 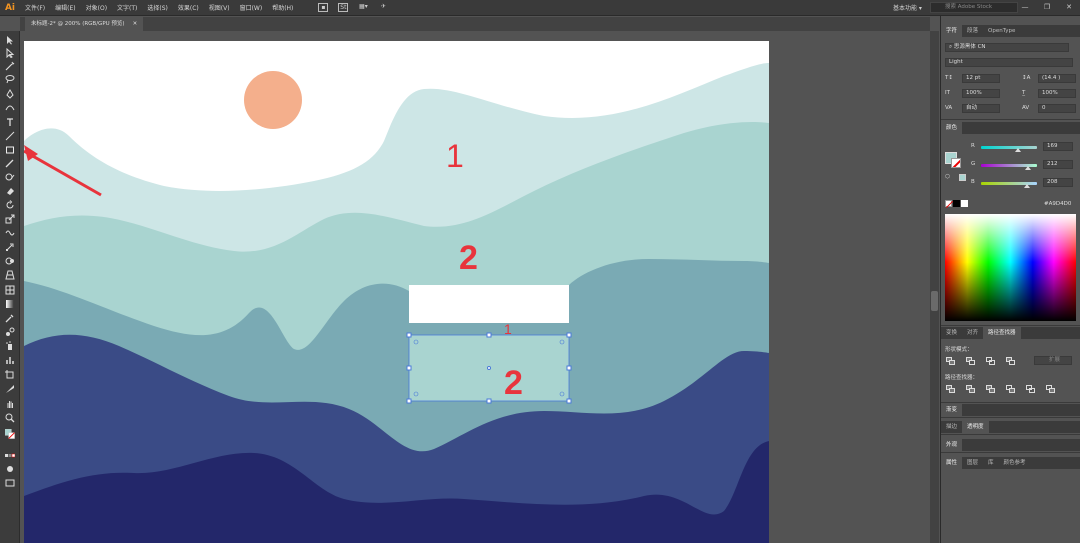 What do you see at coordinates (10, 456) in the screenshot?
I see `color-mode-icon` at bounding box center [10, 456].